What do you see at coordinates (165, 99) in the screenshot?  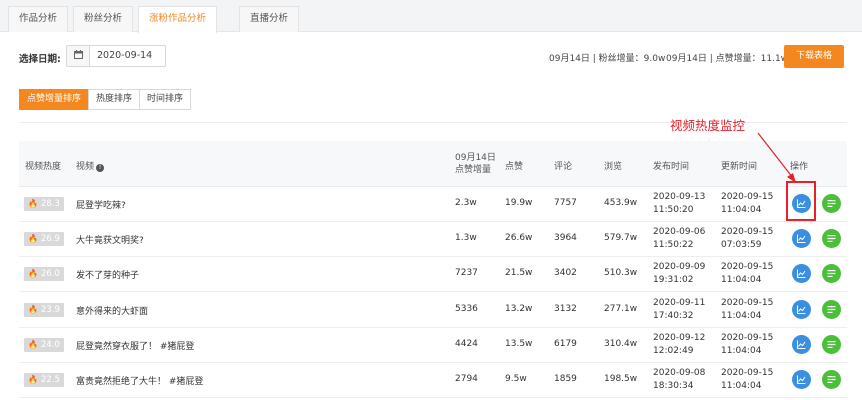 I see `sort-by-time-button: 时间排序` at bounding box center [165, 99].